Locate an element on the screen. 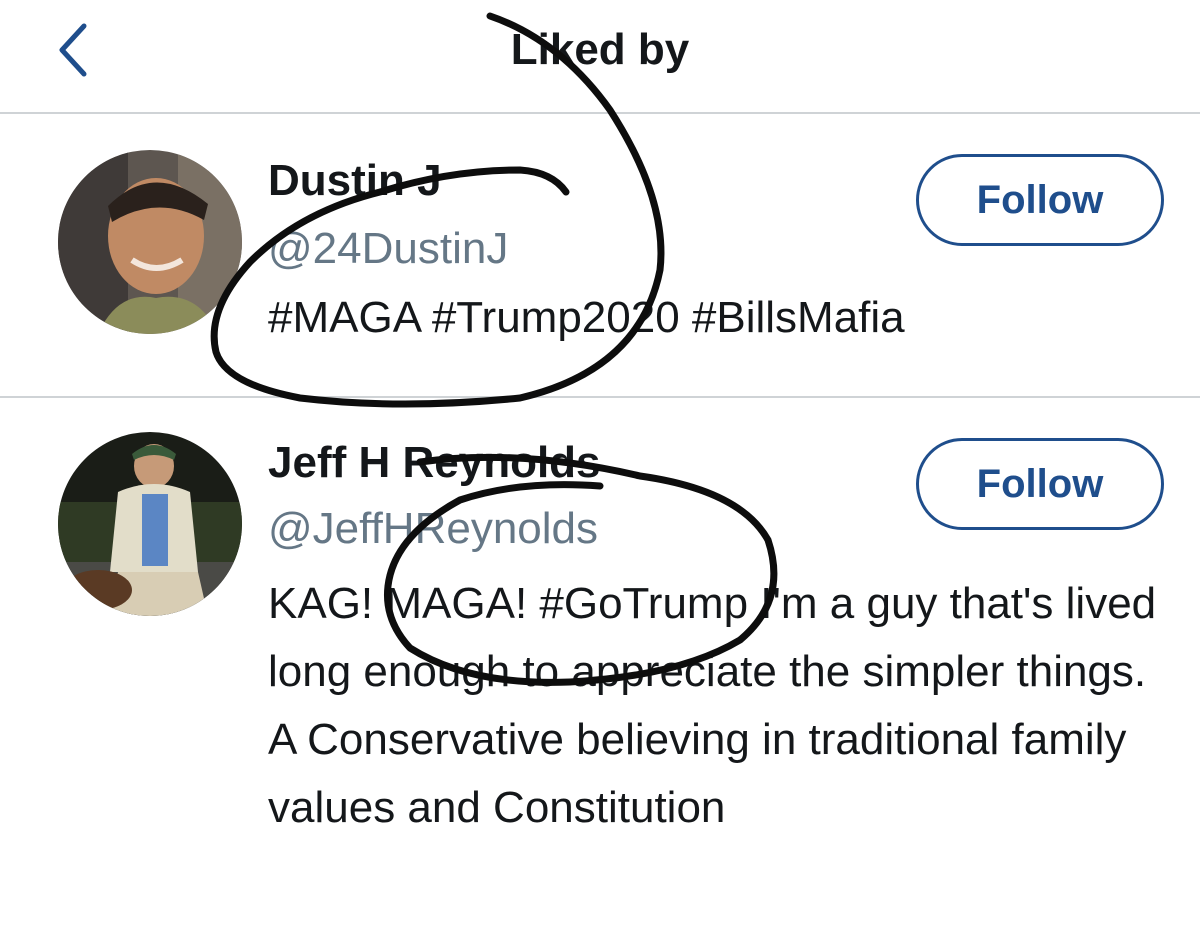 The width and height of the screenshot is (1200, 949). nav-header: Liked by is located at coordinates (600, 57).